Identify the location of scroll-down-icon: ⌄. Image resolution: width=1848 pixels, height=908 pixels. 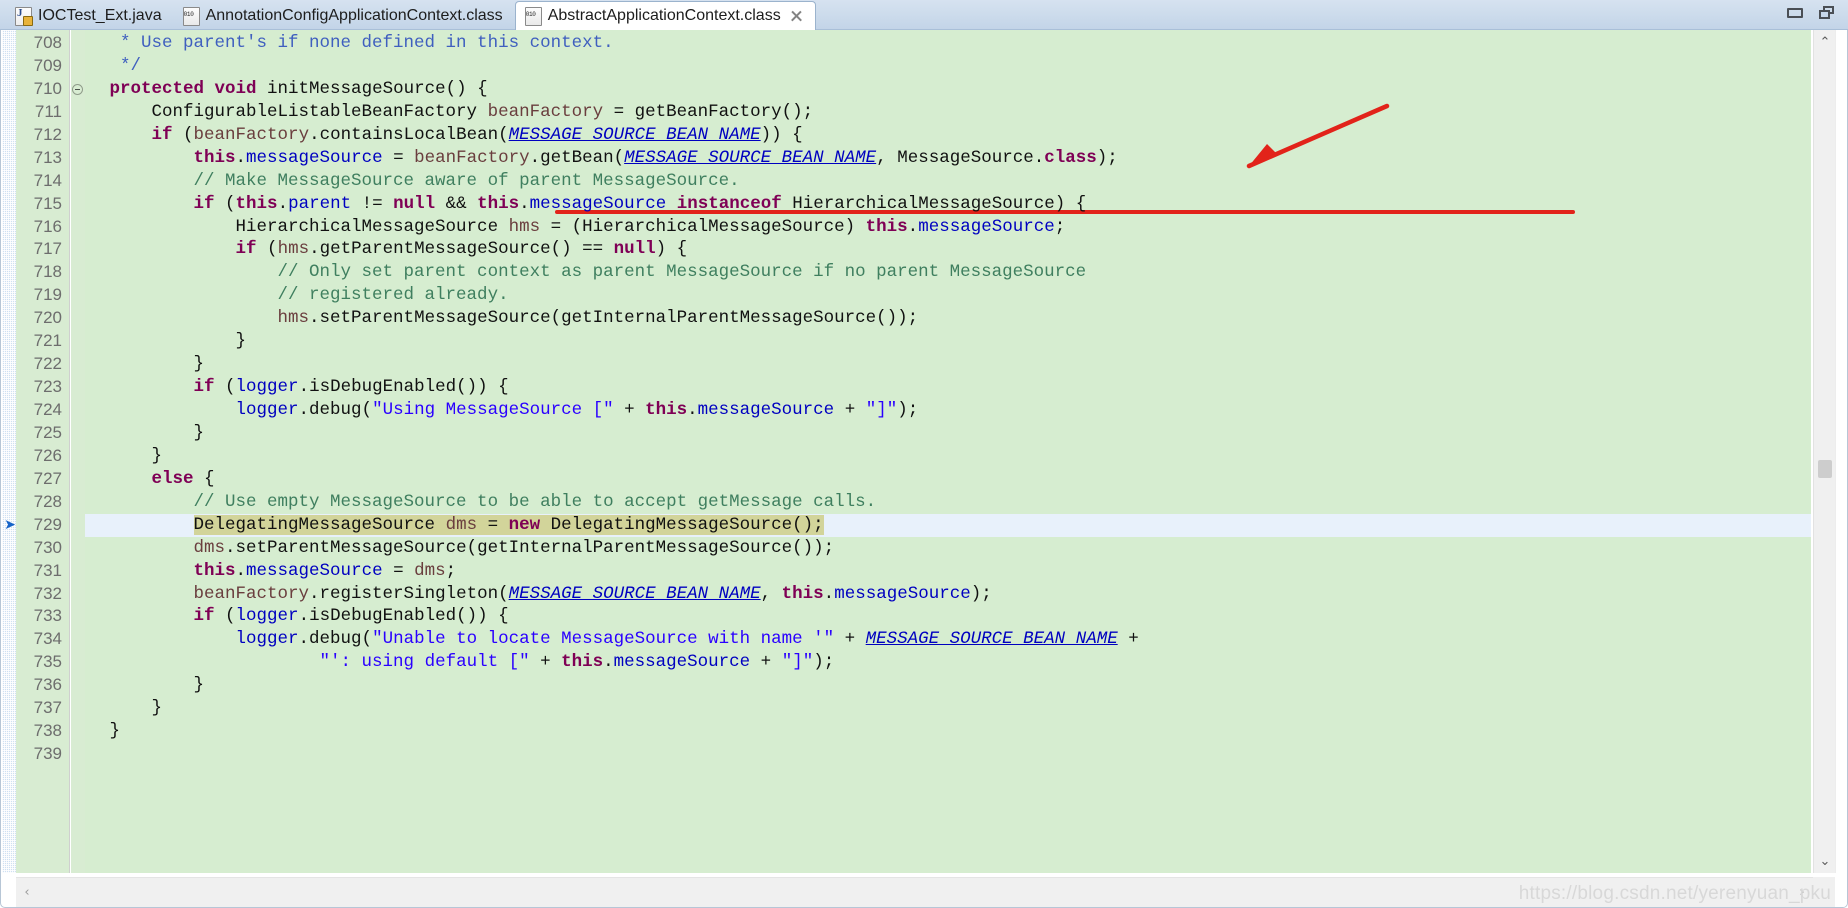
(1825, 861).